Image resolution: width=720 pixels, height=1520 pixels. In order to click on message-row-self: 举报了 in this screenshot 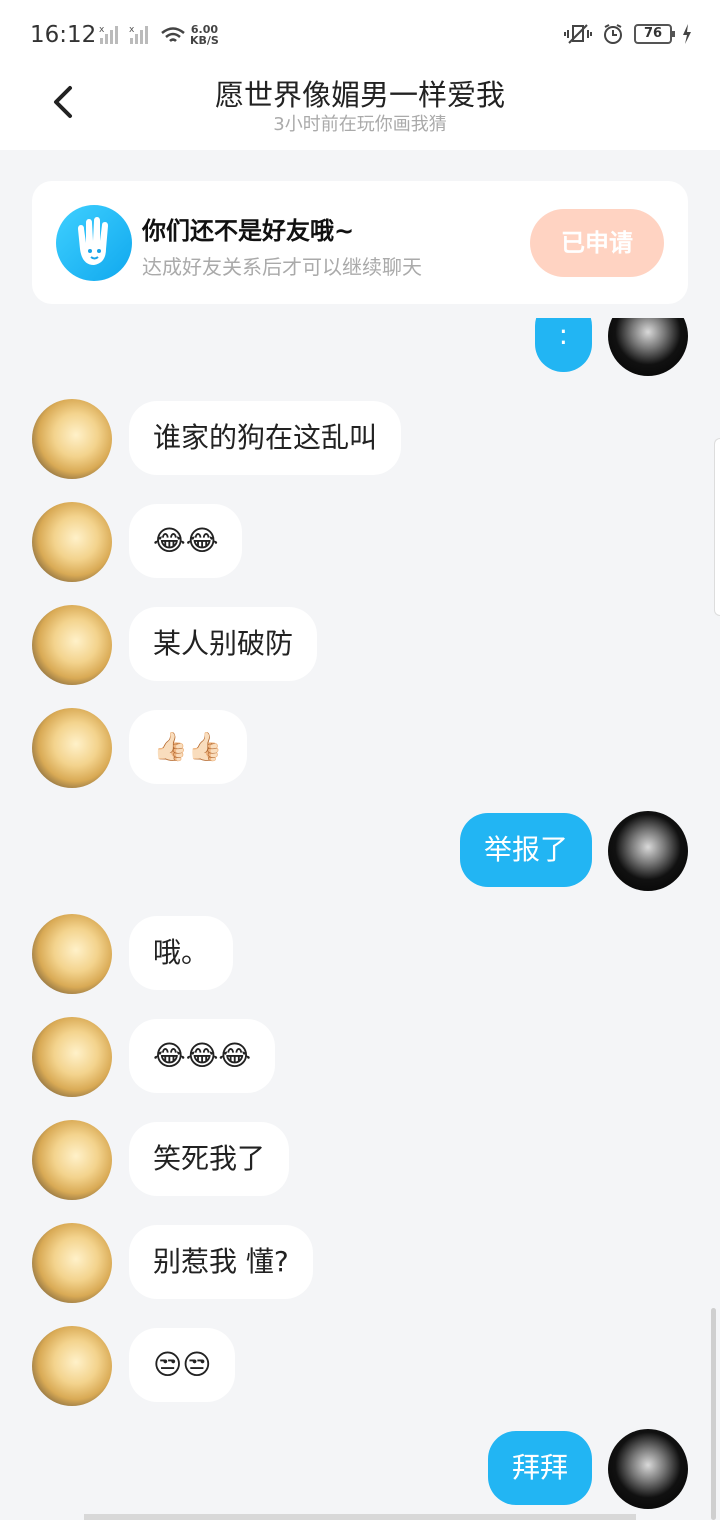, I will do `click(360, 851)`.